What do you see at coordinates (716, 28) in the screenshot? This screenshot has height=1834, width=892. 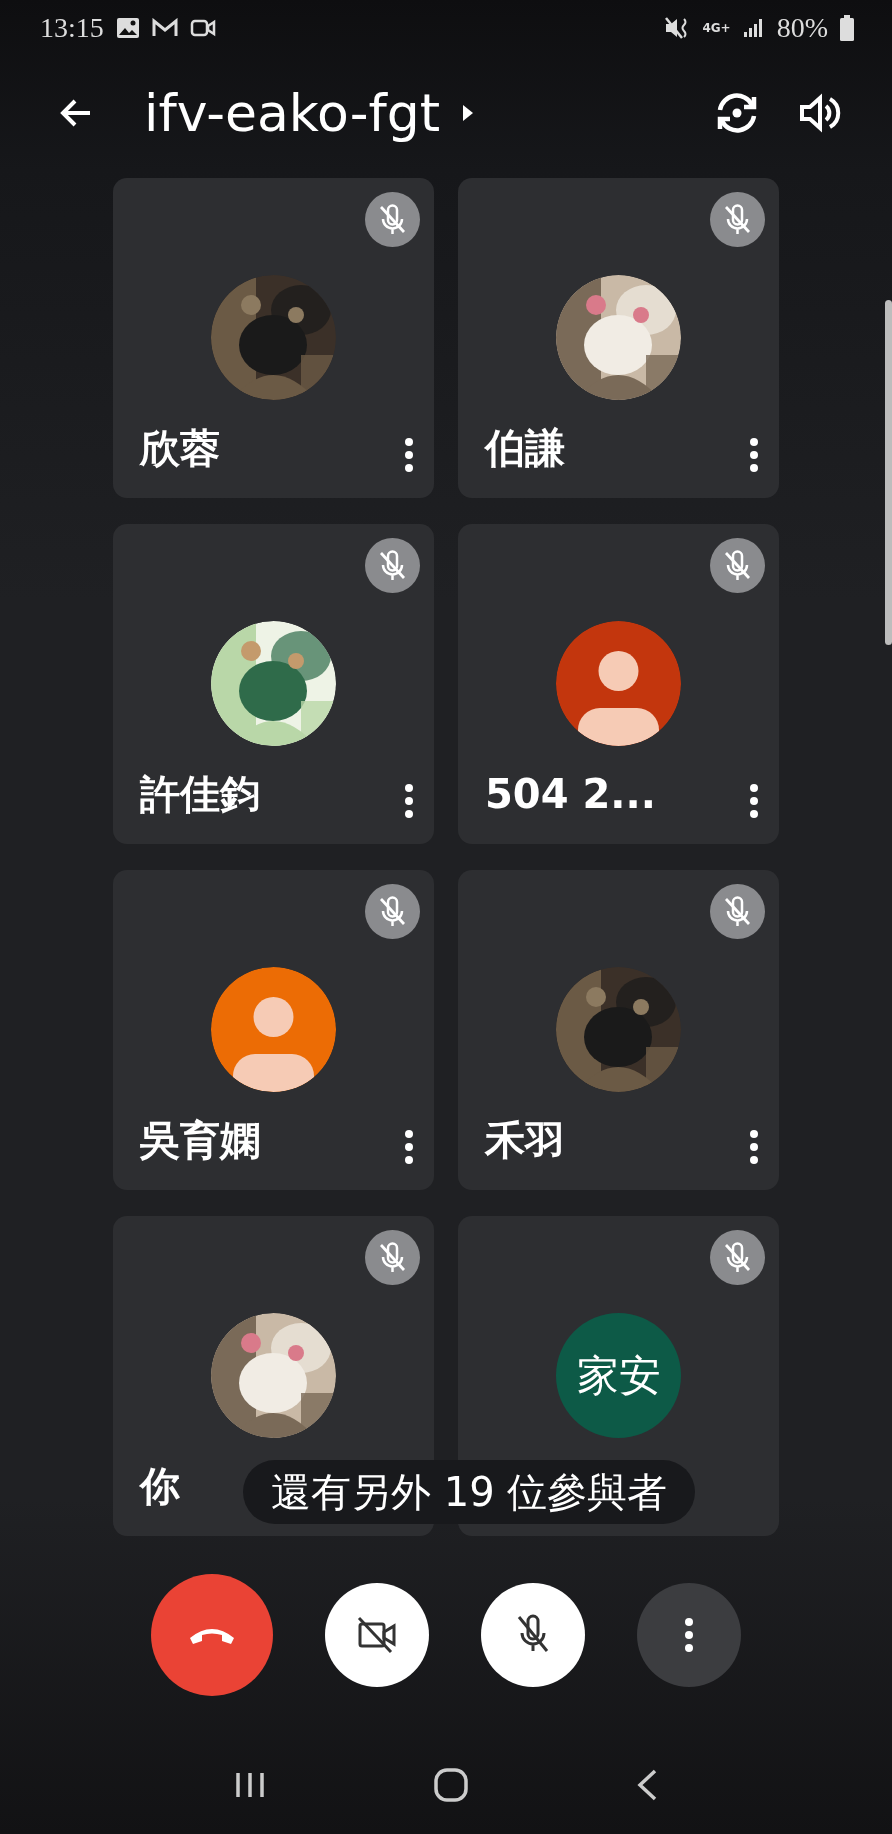 I see `network-type: 4G+` at bounding box center [716, 28].